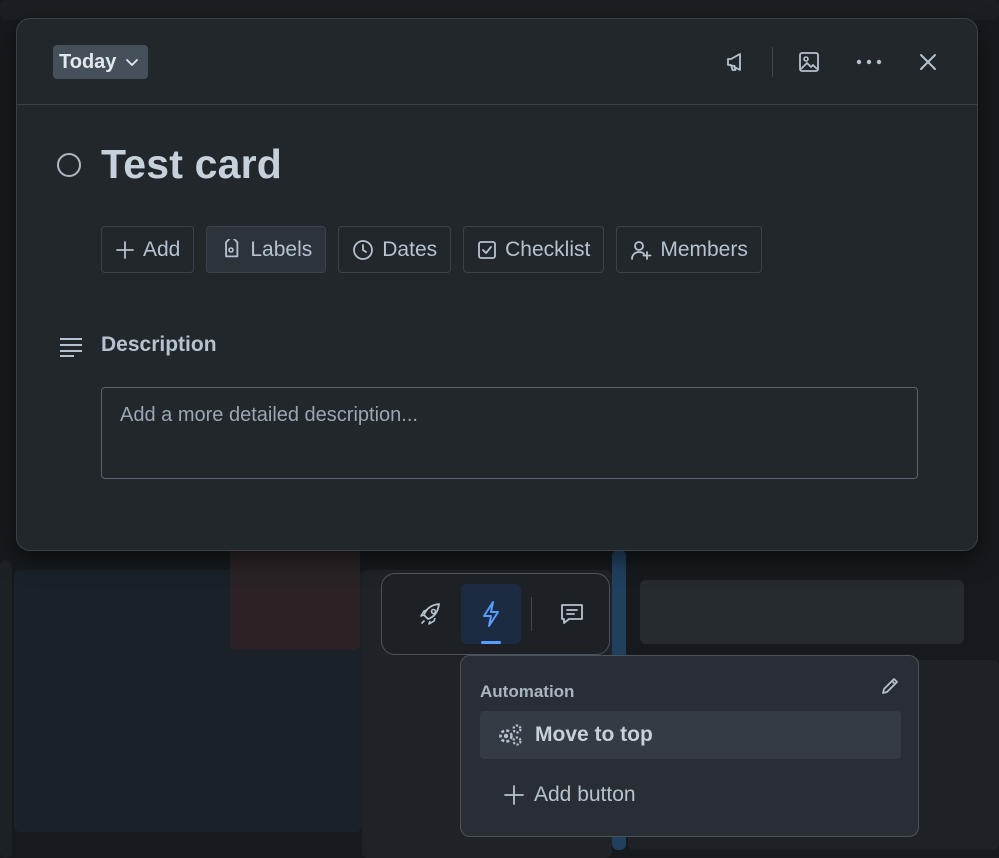  Describe the element at coordinates (69, 165) in the screenshot. I see `mark-complete-checkbox` at that location.